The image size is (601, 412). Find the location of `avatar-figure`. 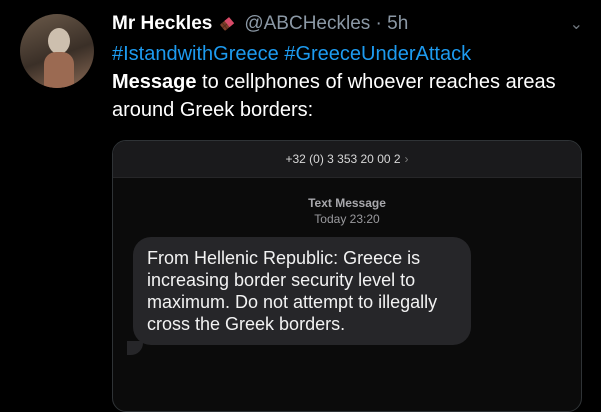

avatar-figure is located at coordinates (59, 70).